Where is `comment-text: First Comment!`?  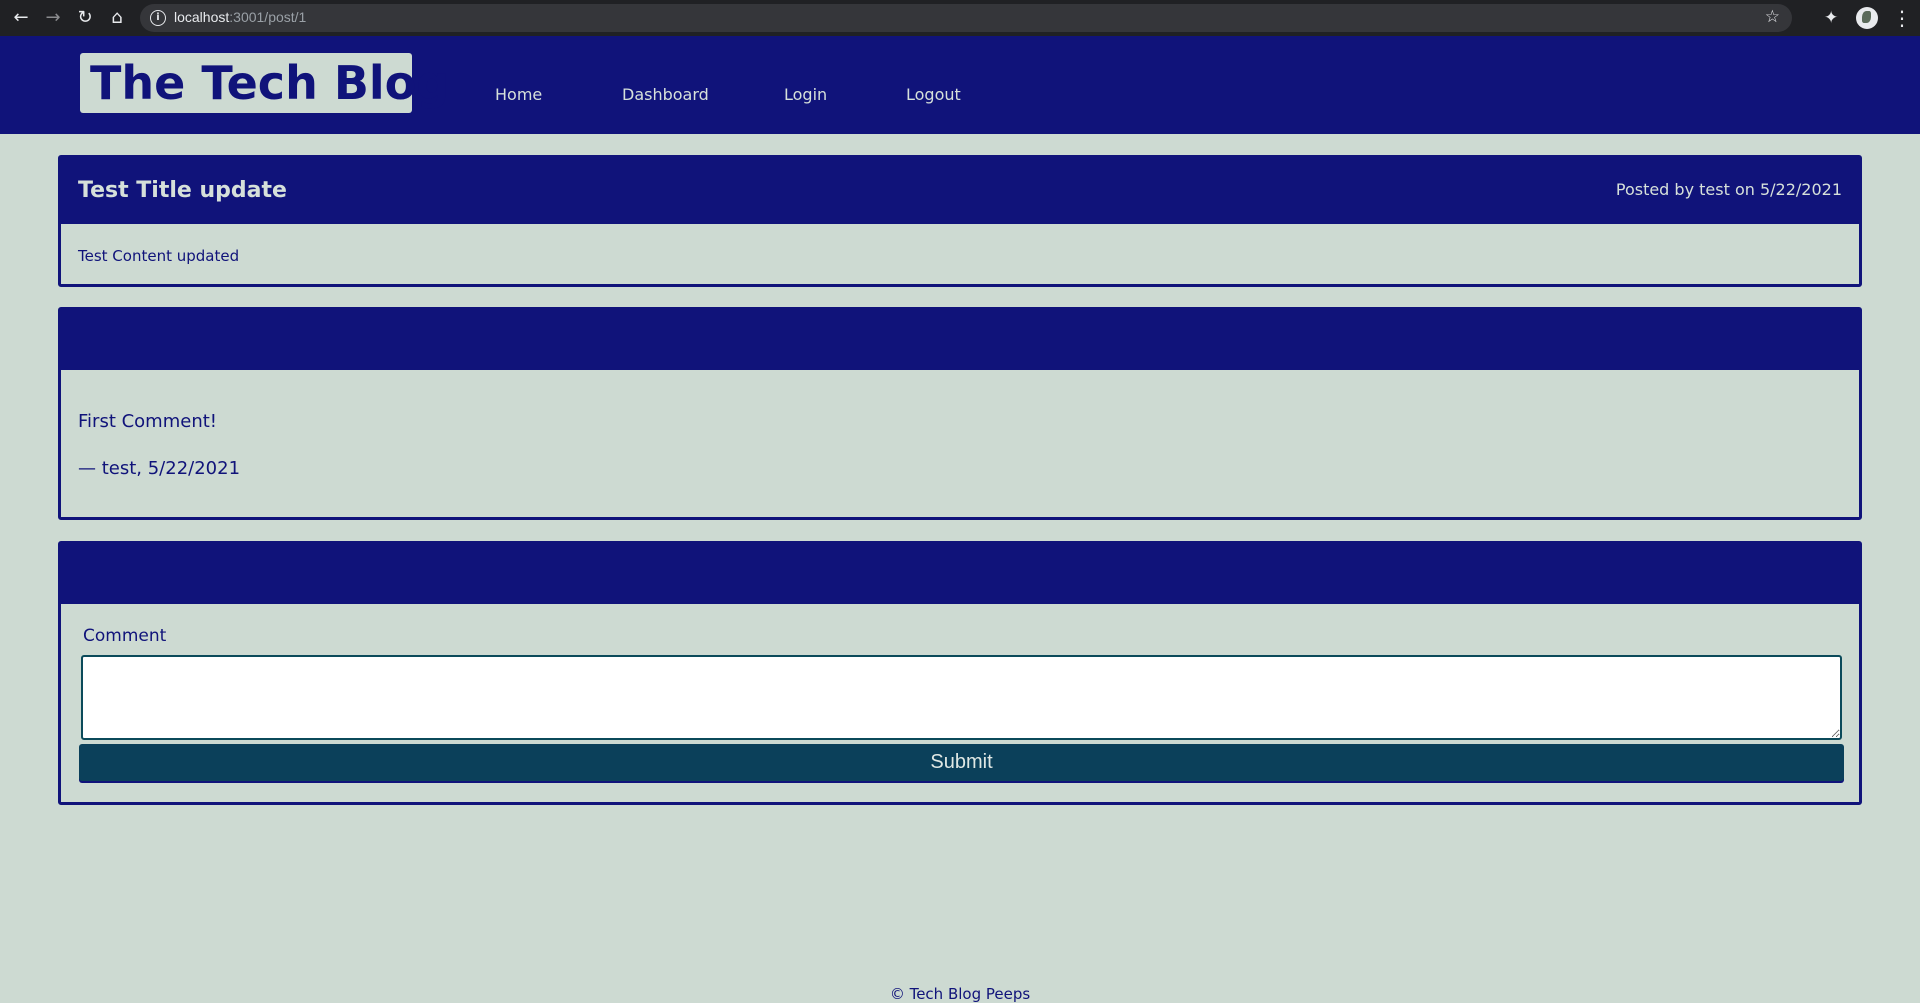 comment-text: First Comment! is located at coordinates (148, 421).